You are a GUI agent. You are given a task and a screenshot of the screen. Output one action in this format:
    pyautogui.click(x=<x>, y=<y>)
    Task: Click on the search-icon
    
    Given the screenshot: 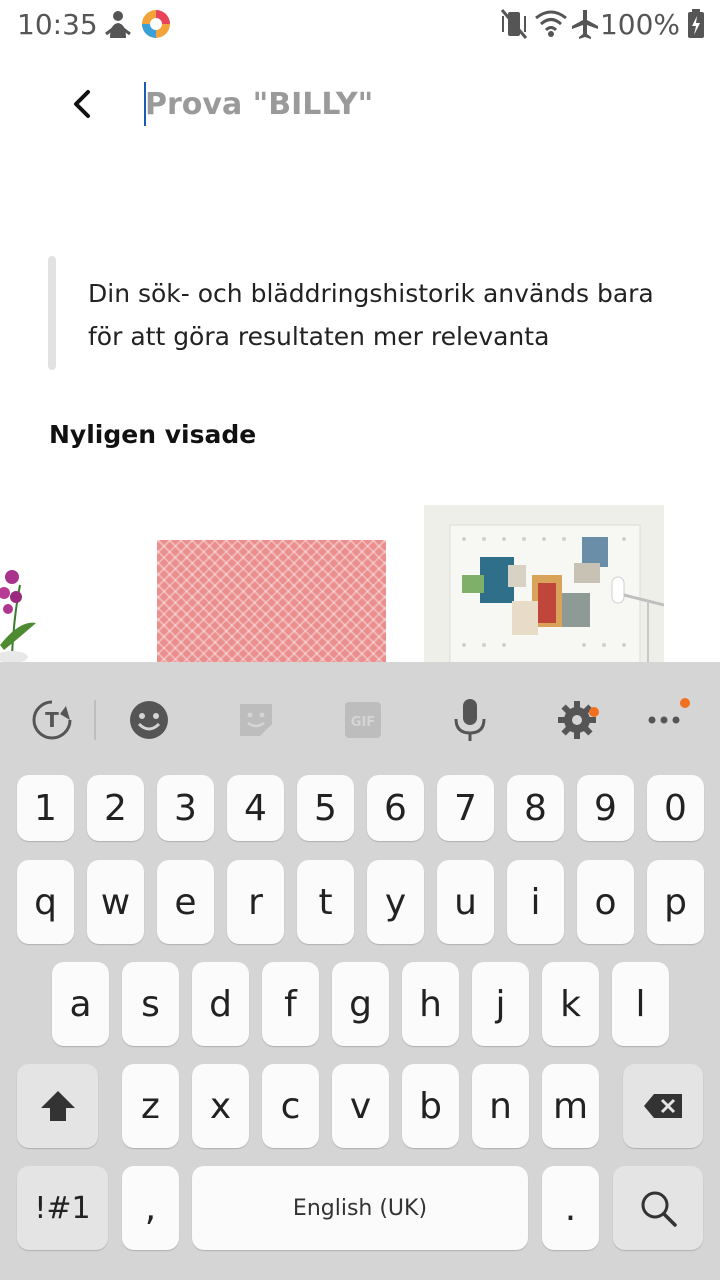 What is the action you would take?
    pyautogui.click(x=659, y=1209)
    